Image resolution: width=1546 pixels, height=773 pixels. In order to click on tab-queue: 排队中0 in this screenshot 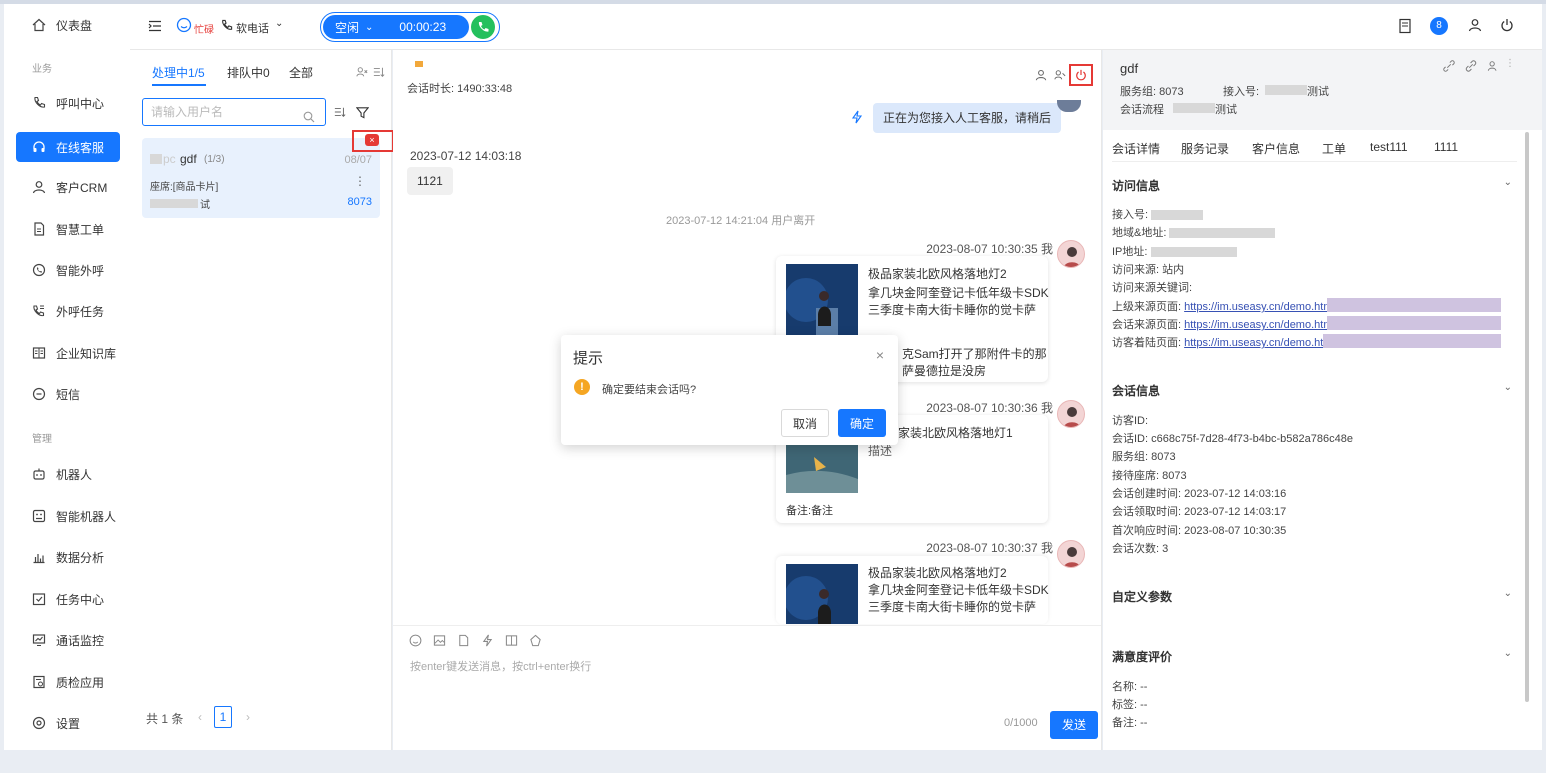, I will do `click(248, 72)`.